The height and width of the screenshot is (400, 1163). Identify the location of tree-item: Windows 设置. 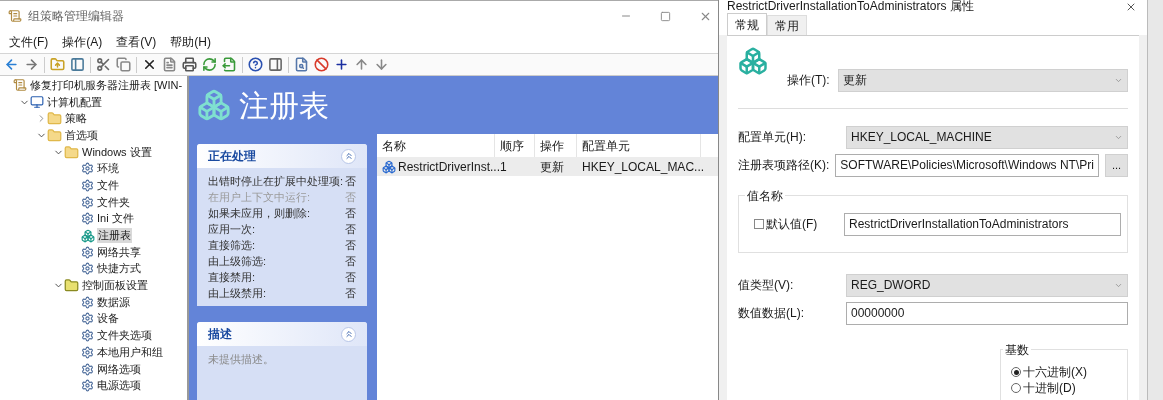
(117, 152).